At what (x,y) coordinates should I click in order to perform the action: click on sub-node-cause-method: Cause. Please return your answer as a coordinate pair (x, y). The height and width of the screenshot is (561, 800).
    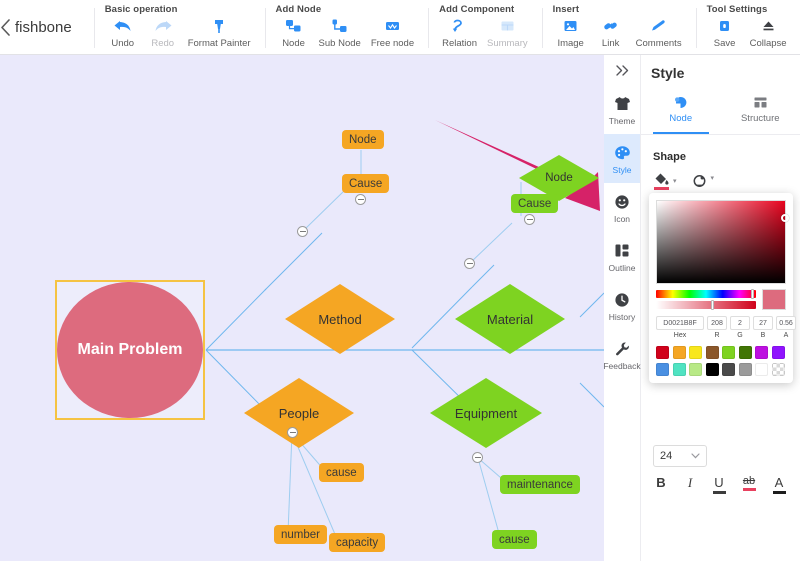
    Looking at the image, I should click on (366, 183).